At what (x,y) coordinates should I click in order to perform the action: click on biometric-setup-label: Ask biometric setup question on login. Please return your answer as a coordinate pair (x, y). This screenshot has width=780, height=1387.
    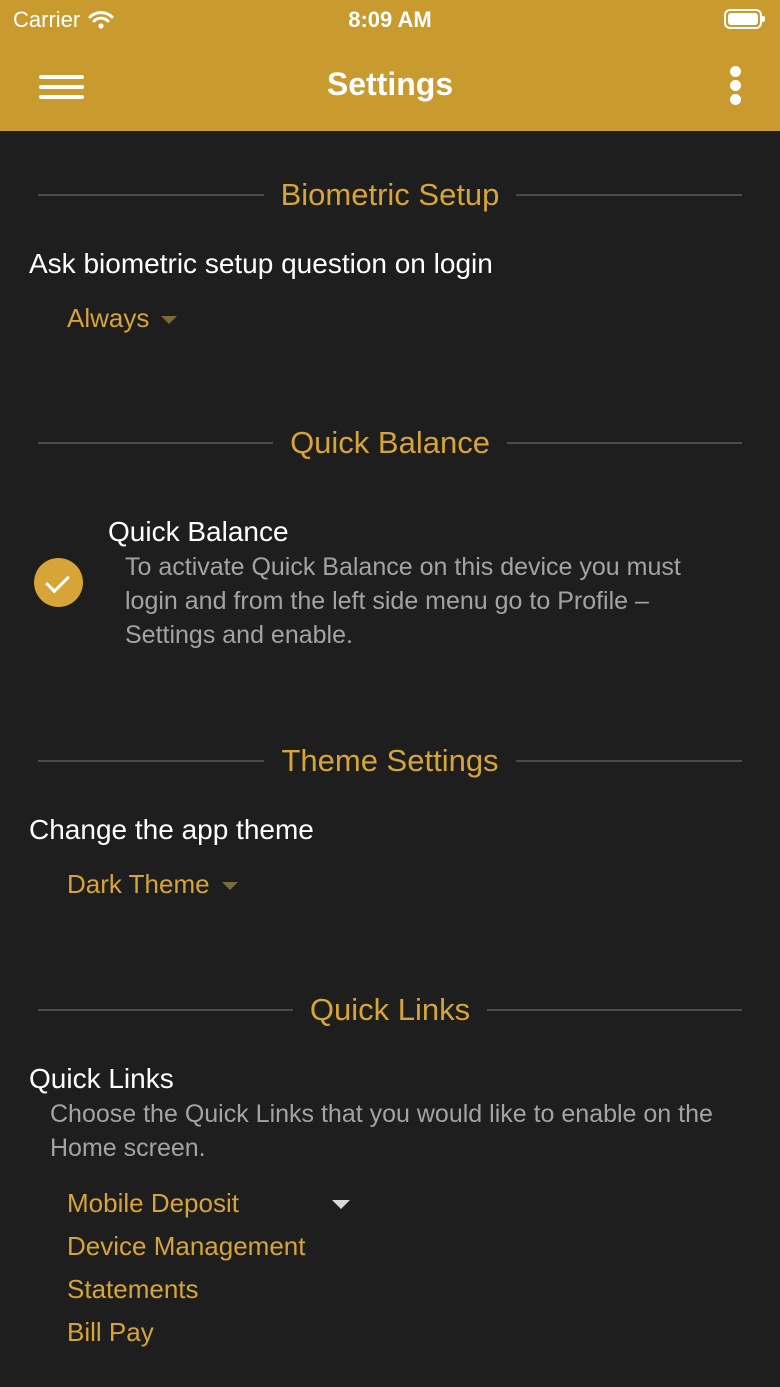
    Looking at the image, I should click on (261, 263).